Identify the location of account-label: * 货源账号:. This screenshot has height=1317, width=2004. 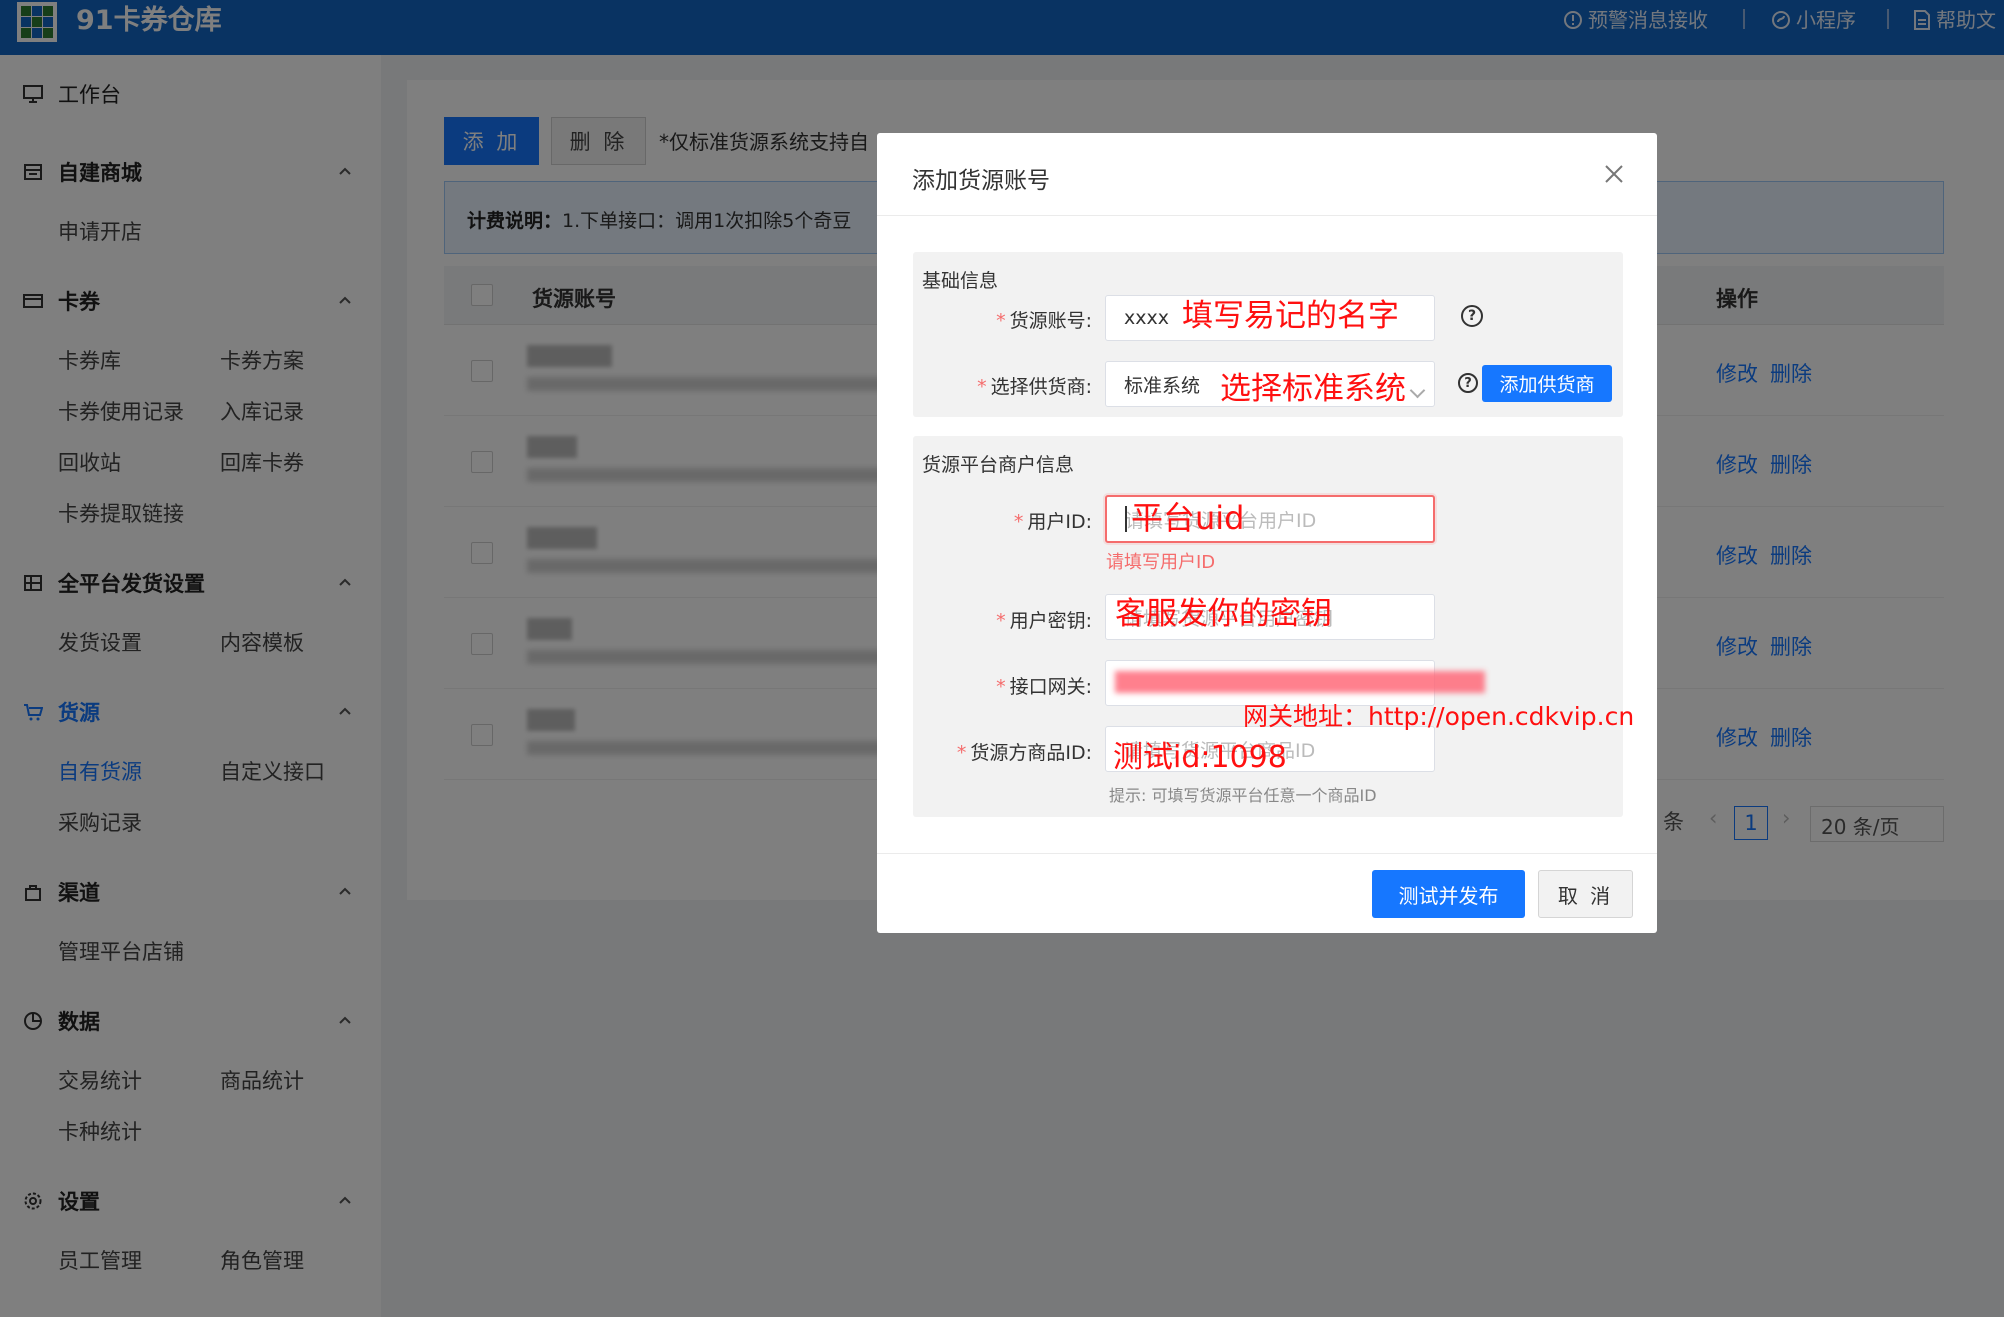
(1044, 321).